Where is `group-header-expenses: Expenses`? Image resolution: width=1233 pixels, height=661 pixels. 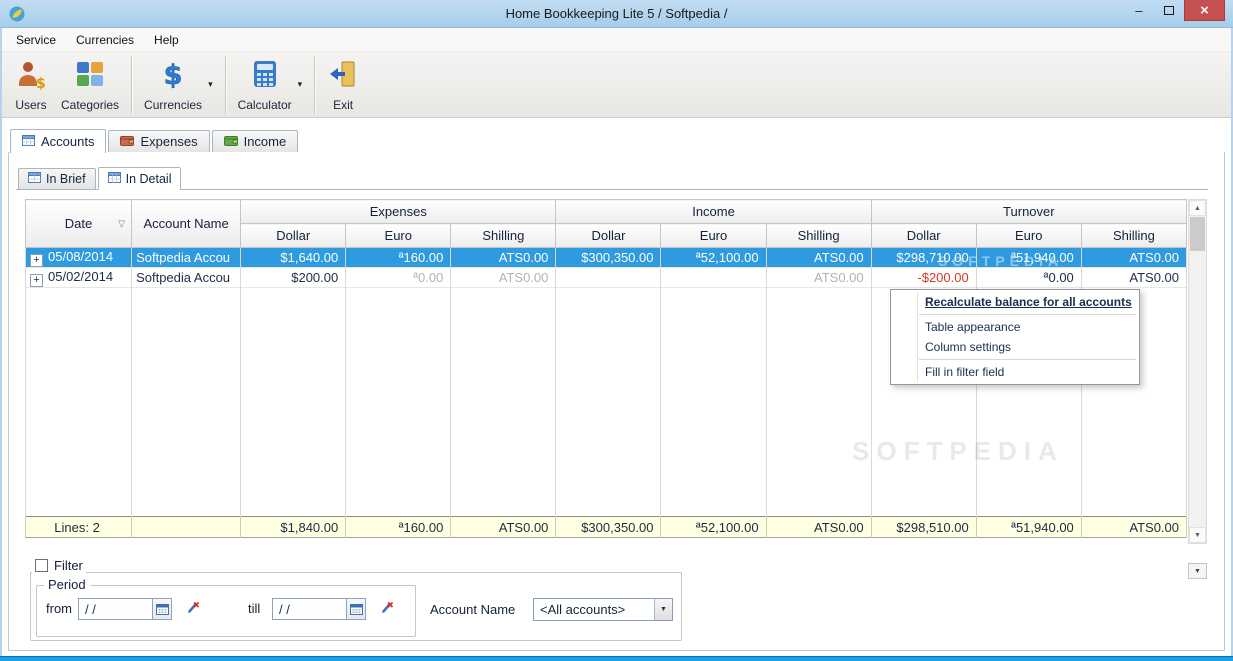
group-header-expenses: Expenses is located at coordinates (398, 211).